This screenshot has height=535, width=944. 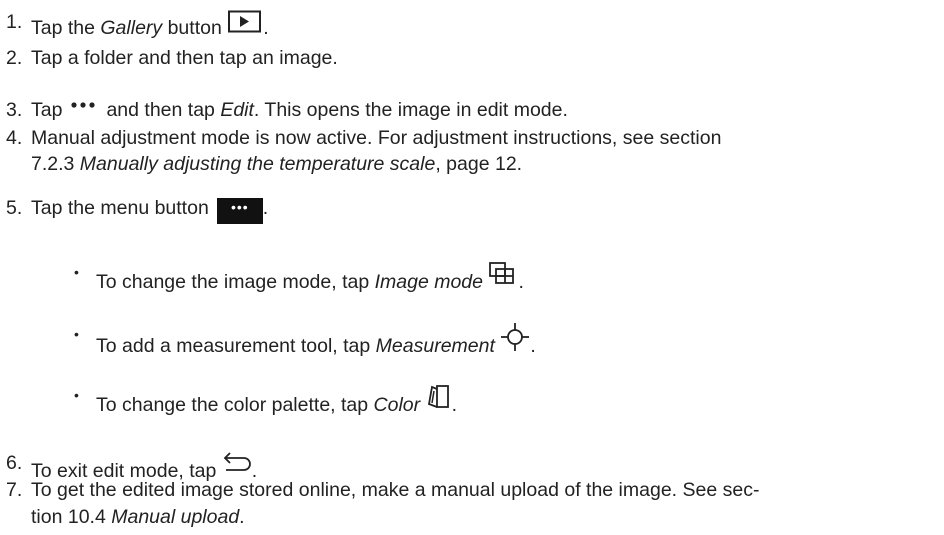 What do you see at coordinates (245, 25) in the screenshot?
I see `gallery-play-icon` at bounding box center [245, 25].